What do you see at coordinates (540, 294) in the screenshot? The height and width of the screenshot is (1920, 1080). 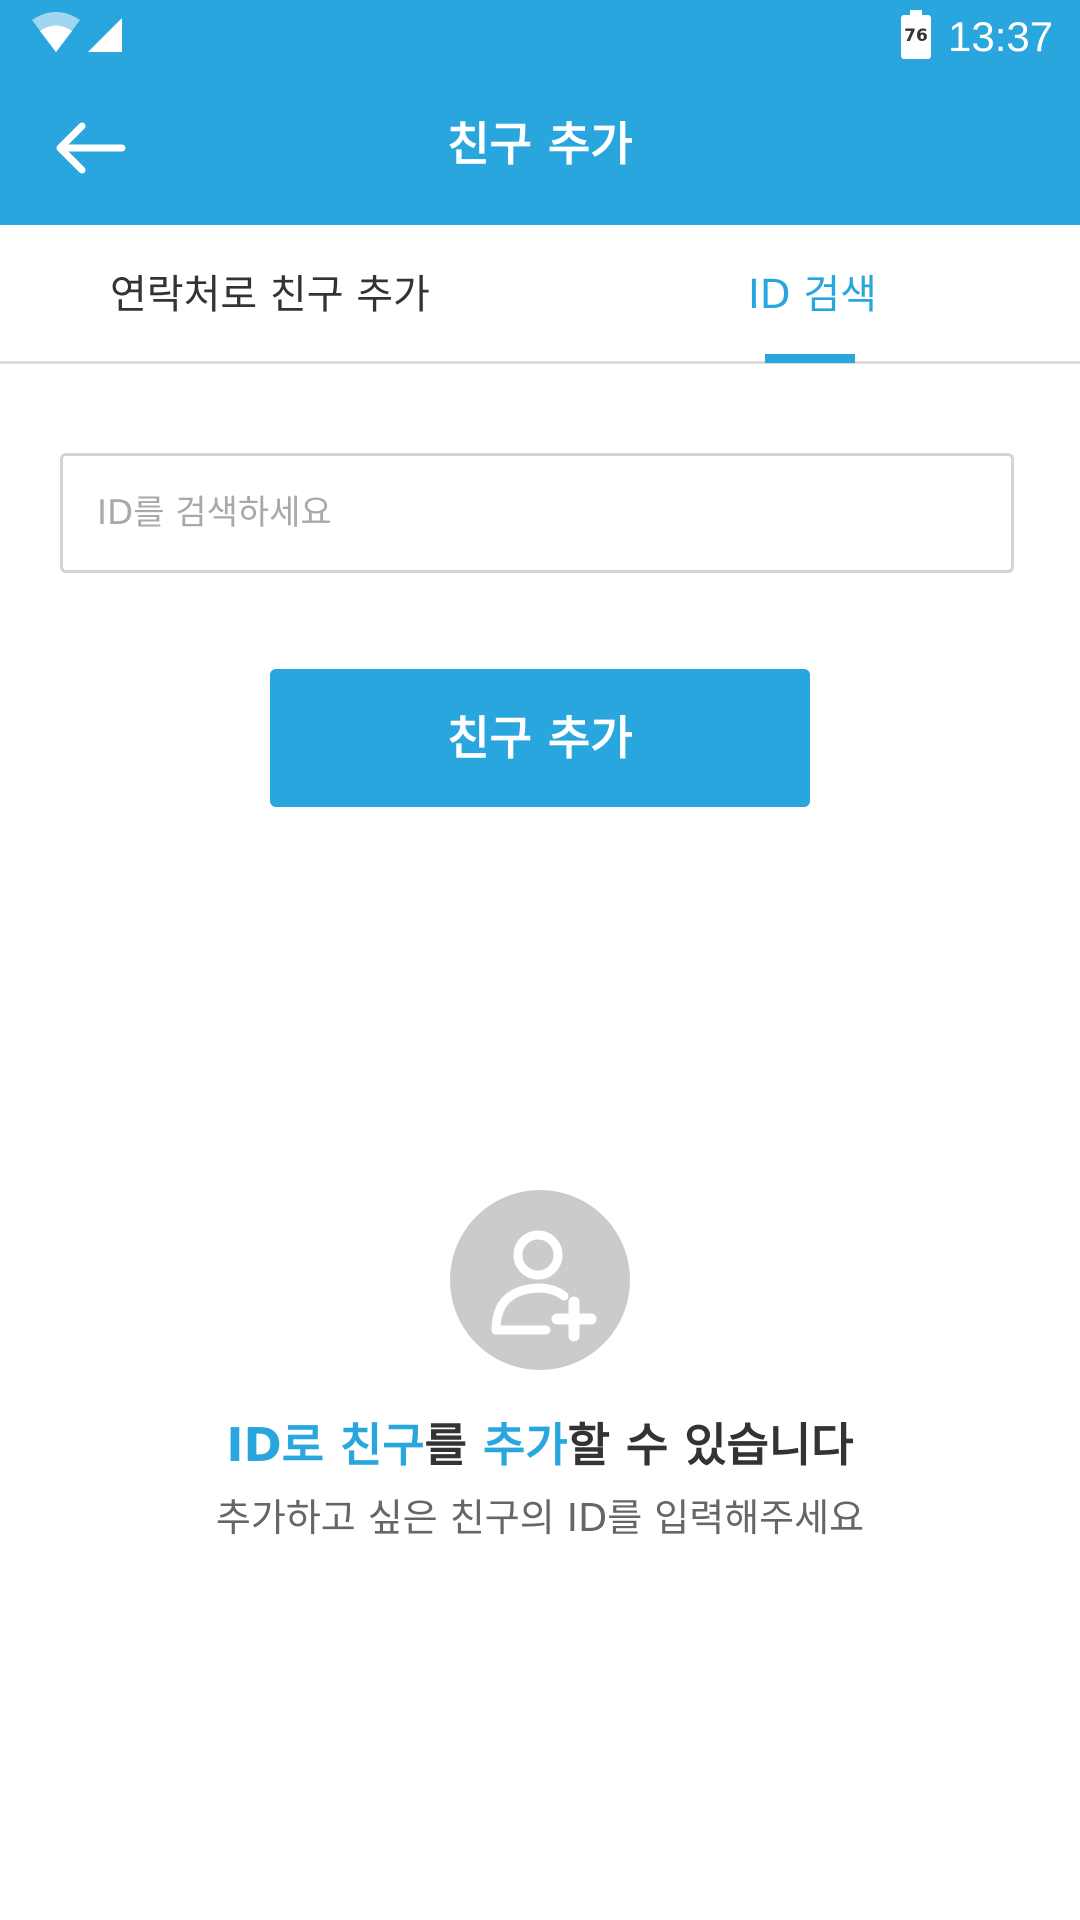 I see `tab-bar: 연락처로 친구 추가 ID 검색` at bounding box center [540, 294].